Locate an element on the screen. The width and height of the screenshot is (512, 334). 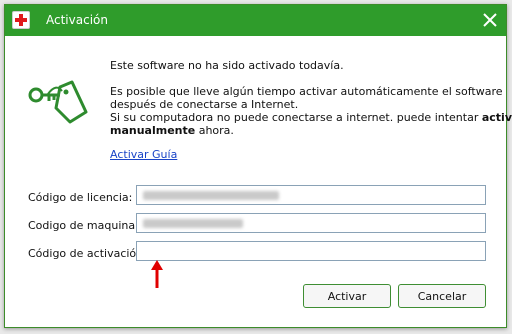
close-icon is located at coordinates (490, 20).